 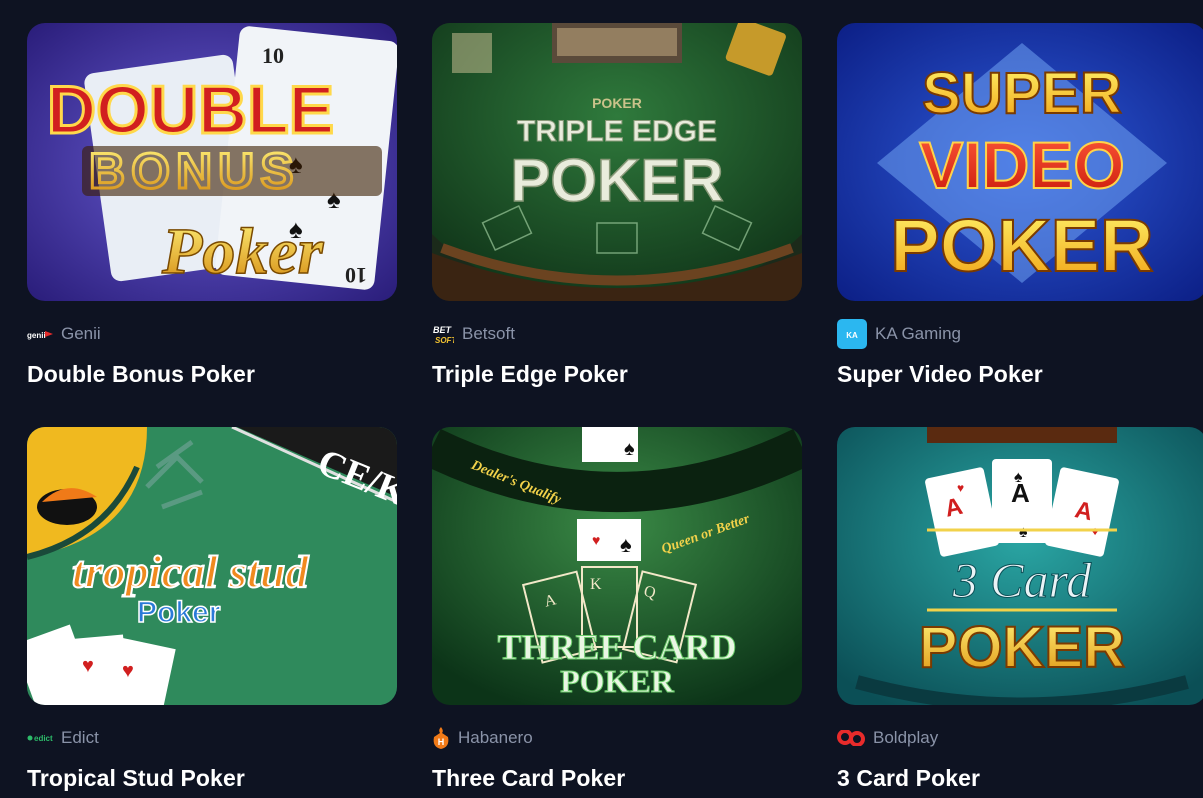 What do you see at coordinates (617, 103) in the screenshot?
I see `art-line0: POKER` at bounding box center [617, 103].